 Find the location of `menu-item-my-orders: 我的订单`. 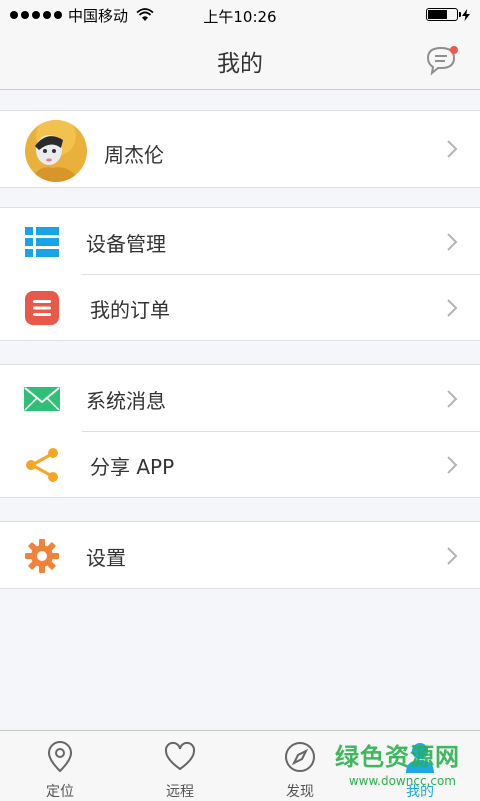

menu-item-my-orders: 我的订单 is located at coordinates (240, 307).